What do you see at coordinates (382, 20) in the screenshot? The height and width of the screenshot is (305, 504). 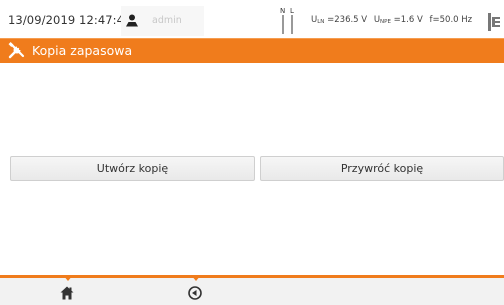 I see `unpe-label: UNPE` at bounding box center [382, 20].